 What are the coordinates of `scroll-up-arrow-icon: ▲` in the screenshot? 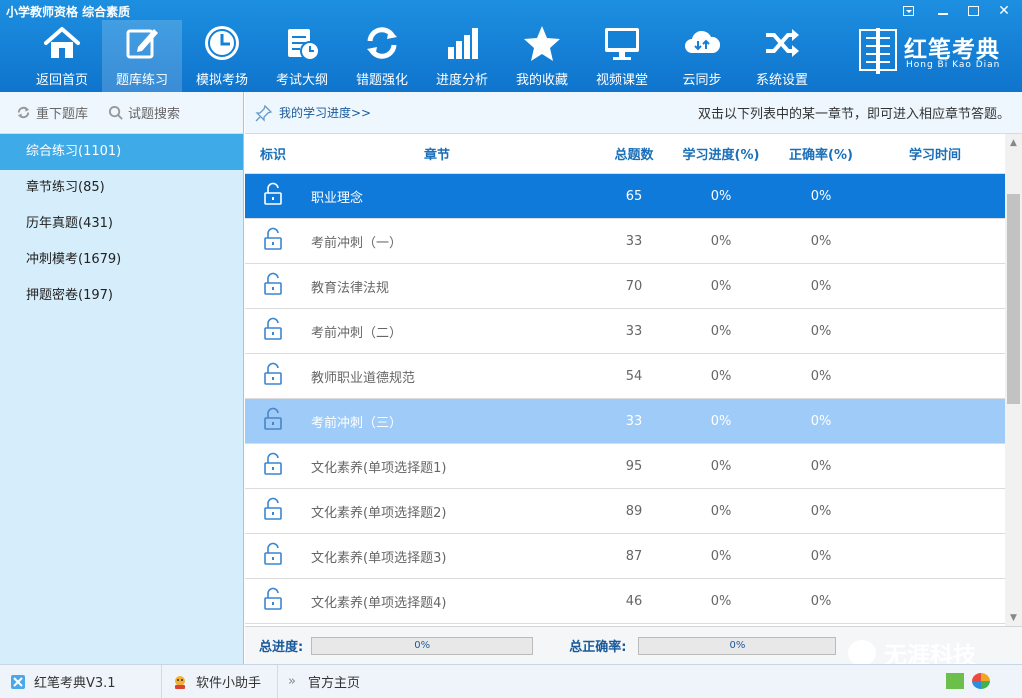 It's located at (1013, 142).